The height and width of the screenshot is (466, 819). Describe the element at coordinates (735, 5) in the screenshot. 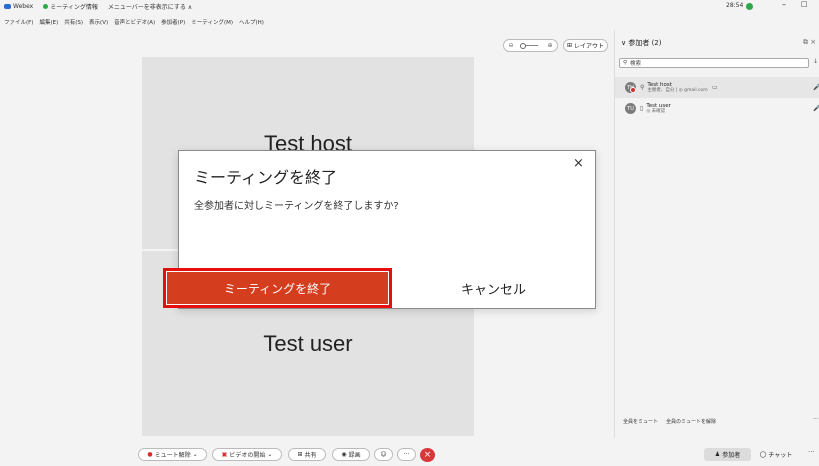

I see `meeting-timer: 28:54` at that location.